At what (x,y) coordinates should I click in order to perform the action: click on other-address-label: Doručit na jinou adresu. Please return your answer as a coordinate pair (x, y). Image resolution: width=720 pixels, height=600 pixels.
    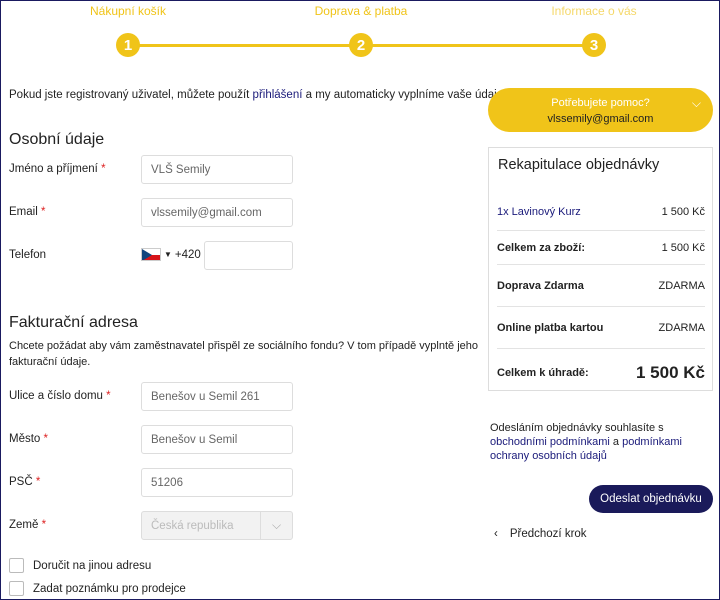
    Looking at the image, I should click on (92, 565).